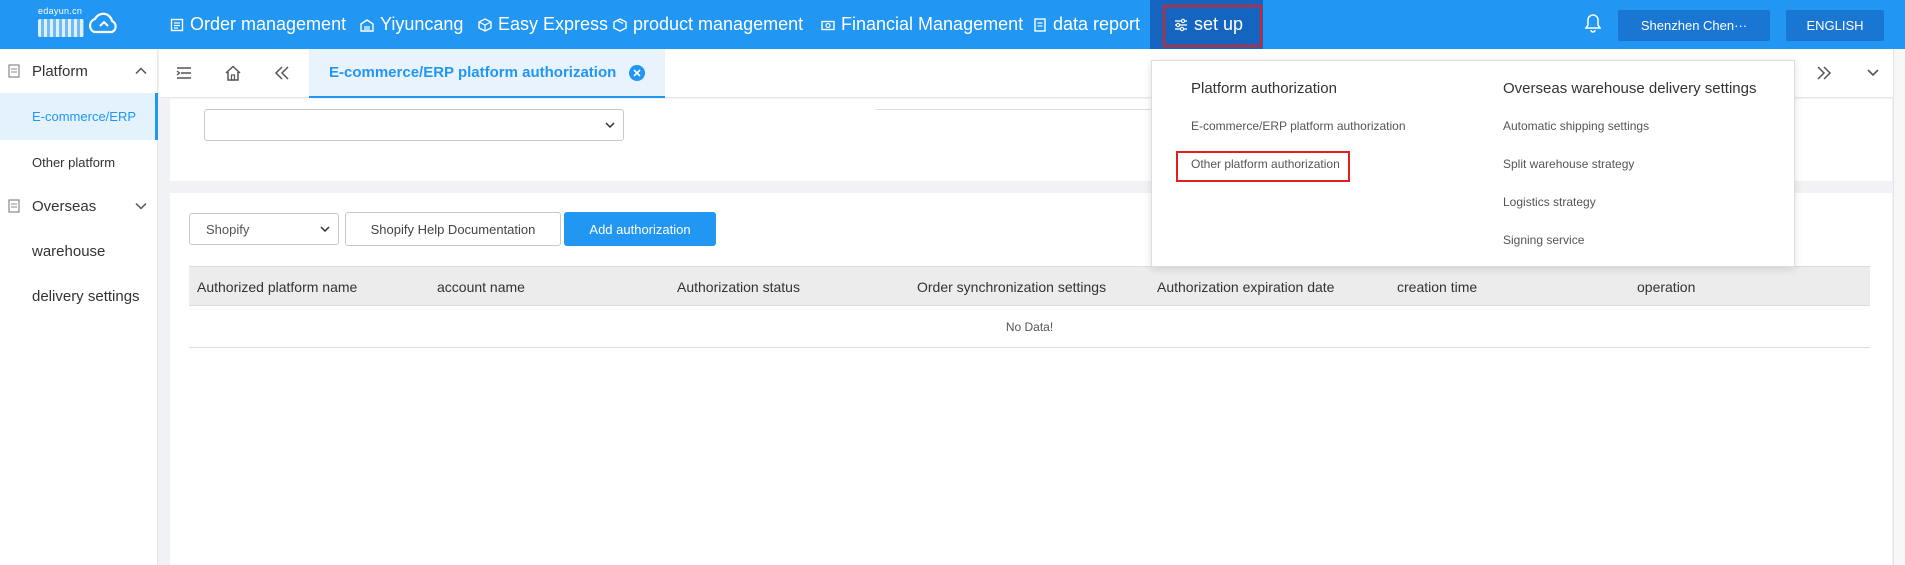 The width and height of the screenshot is (1905, 565). Describe the element at coordinates (64, 206) in the screenshot. I see `sidebar-group-label: Overseas` at that location.